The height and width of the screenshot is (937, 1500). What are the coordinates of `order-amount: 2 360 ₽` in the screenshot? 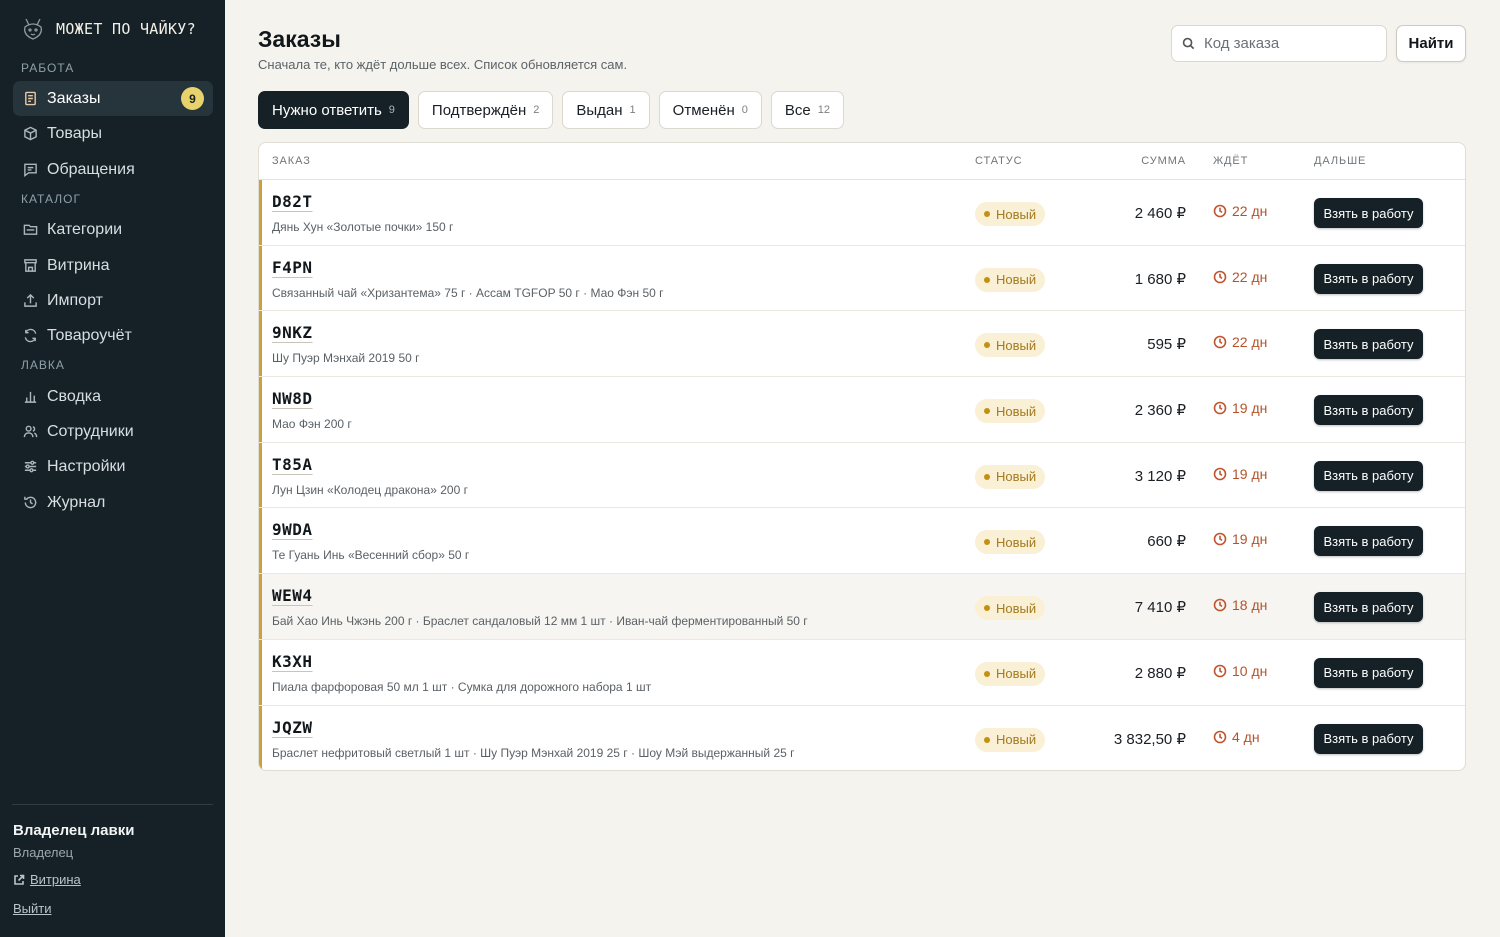 It's located at (1160, 411).